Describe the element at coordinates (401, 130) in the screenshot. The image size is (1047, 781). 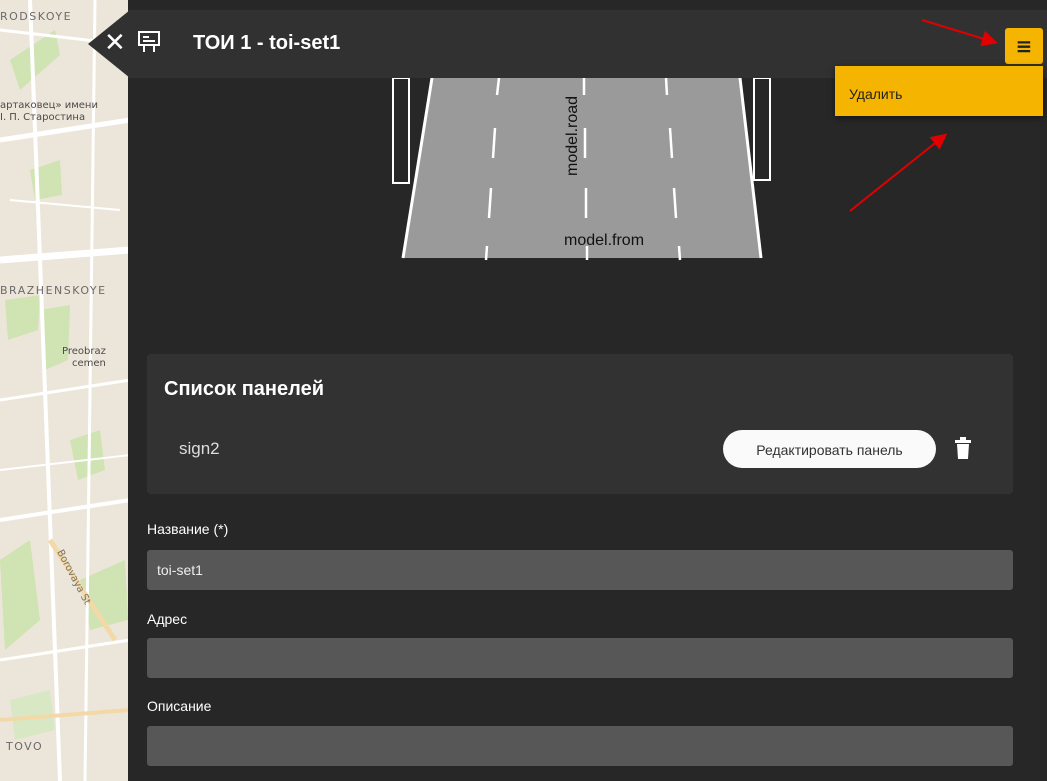
I see `sign-post-left` at that location.